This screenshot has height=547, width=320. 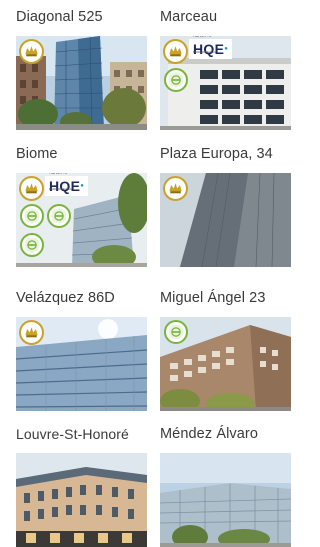 What do you see at coordinates (188, 17) in the screenshot?
I see `building-name: Marceau` at bounding box center [188, 17].